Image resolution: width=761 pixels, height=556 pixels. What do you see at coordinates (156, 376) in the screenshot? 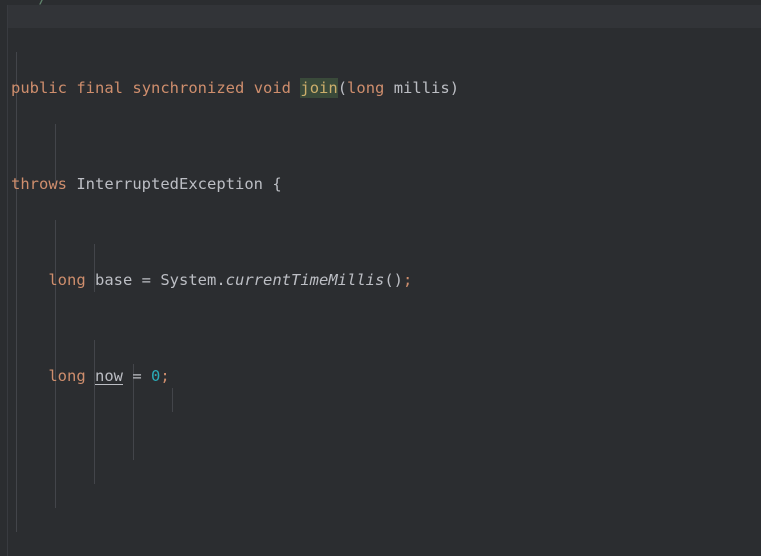
I see `token-number-zero: 0` at bounding box center [156, 376].